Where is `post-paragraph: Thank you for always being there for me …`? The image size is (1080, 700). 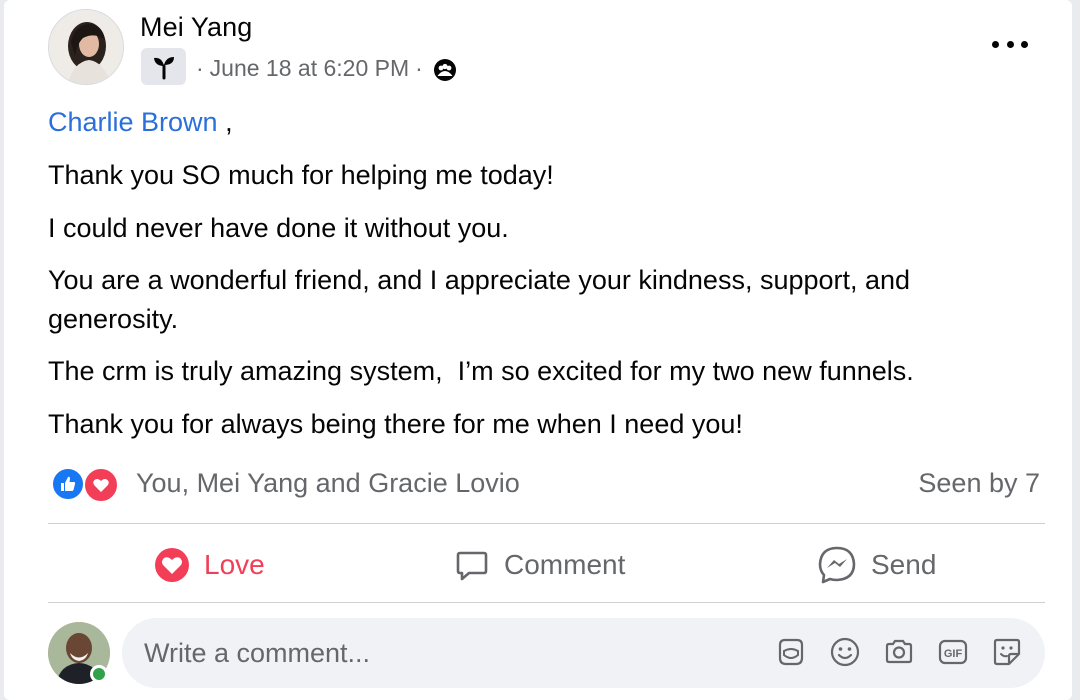 post-paragraph: Thank you for always being there for me … is located at coordinates (395, 424).